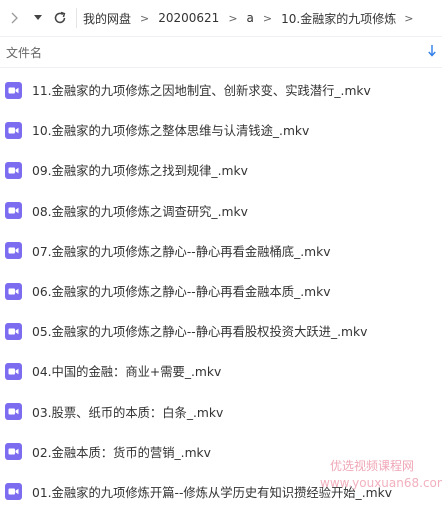 The image size is (442, 518). What do you see at coordinates (140, 211) in the screenshot?
I see `file-name: 08.金融家的九项修炼之调查研究_.mkv` at bounding box center [140, 211].